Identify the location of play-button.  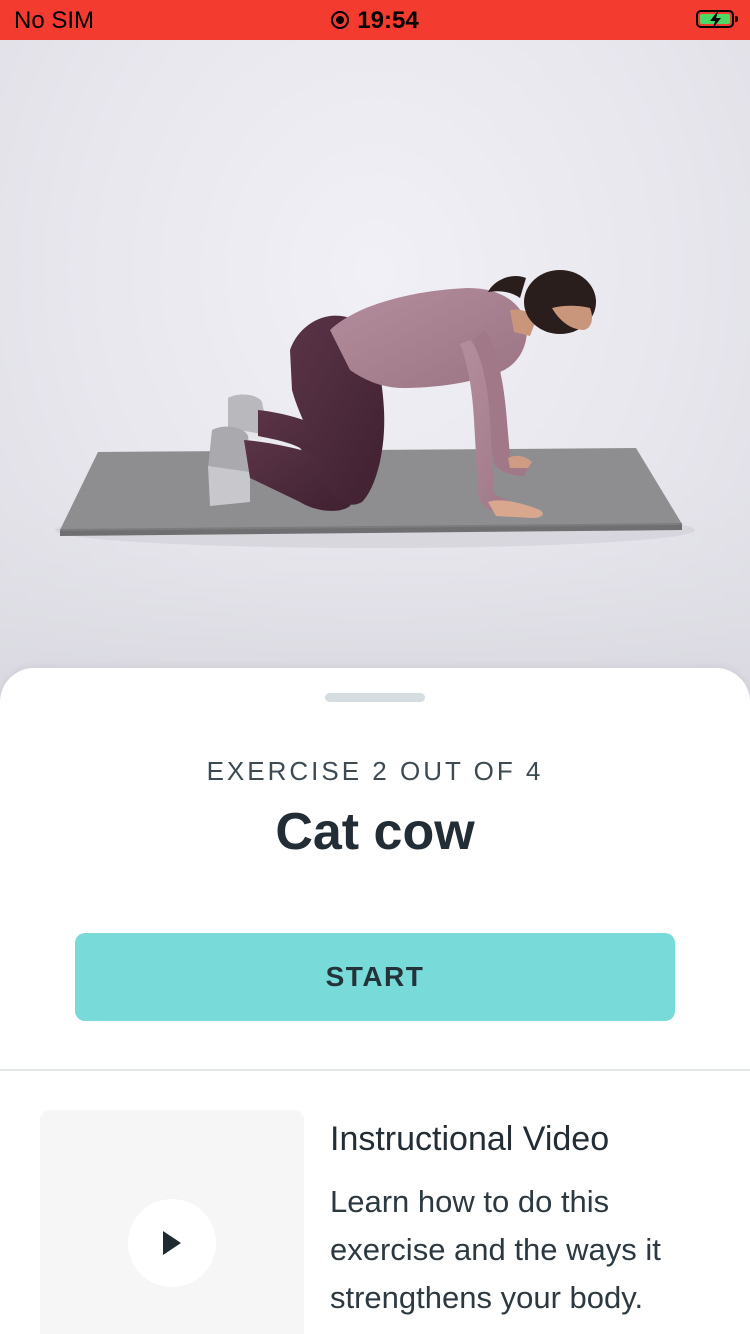
(172, 1243).